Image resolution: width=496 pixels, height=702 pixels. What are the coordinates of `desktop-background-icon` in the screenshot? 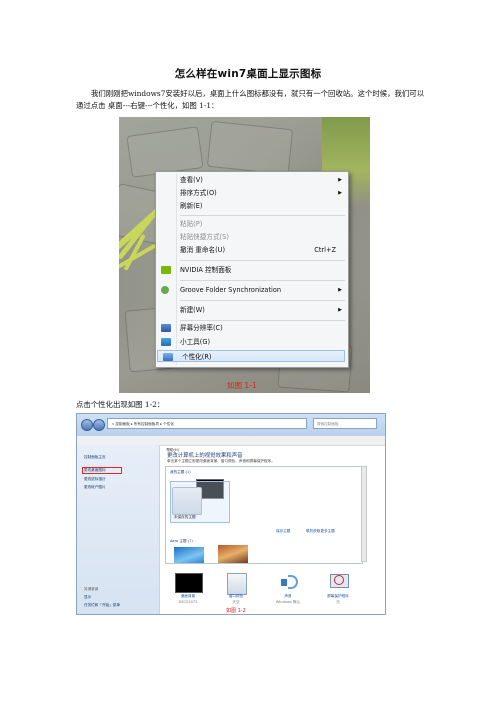 It's located at (189, 583).